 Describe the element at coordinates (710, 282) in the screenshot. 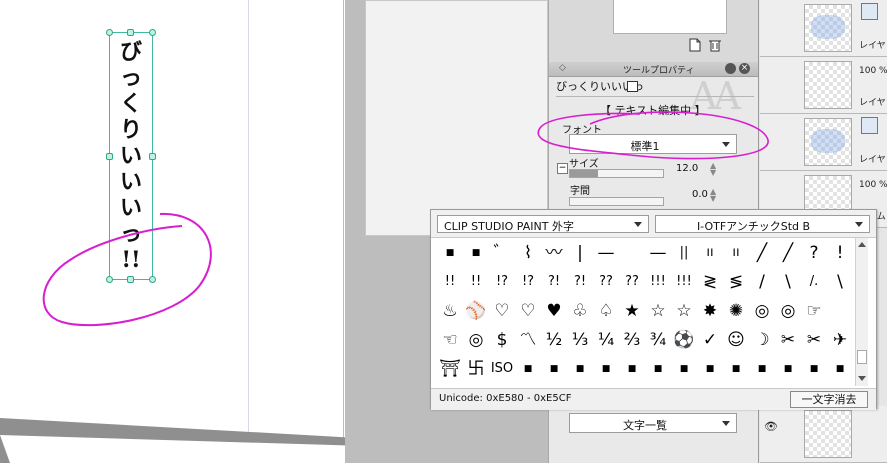

I see `palette-char: ≷` at that location.